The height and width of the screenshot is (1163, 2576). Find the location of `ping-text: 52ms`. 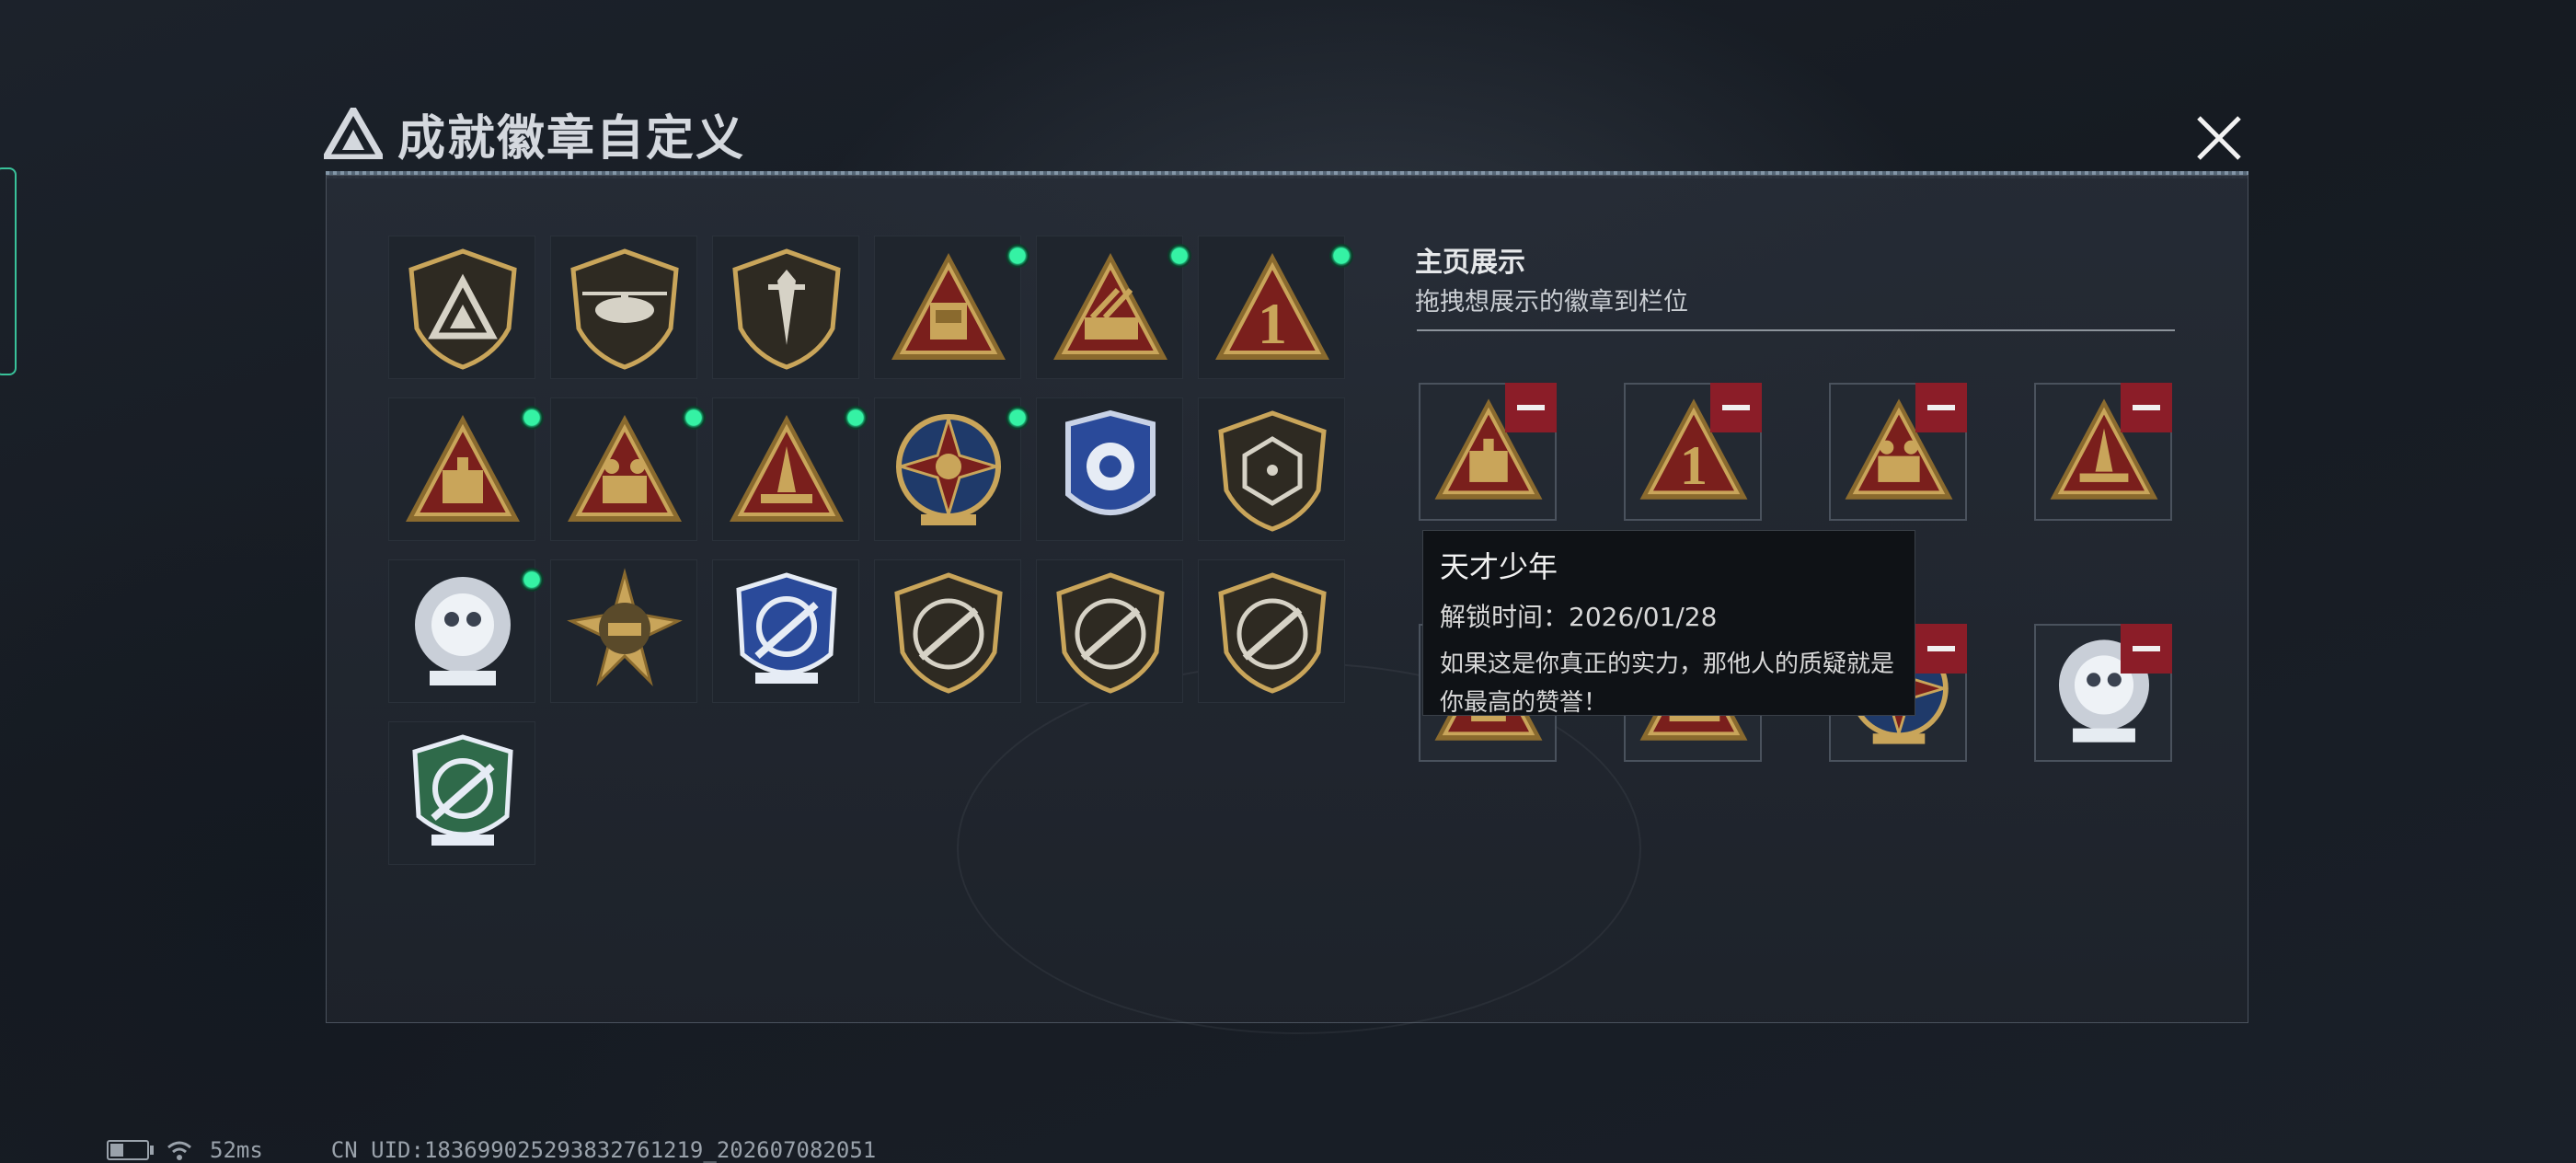

ping-text: 52ms is located at coordinates (236, 1150).